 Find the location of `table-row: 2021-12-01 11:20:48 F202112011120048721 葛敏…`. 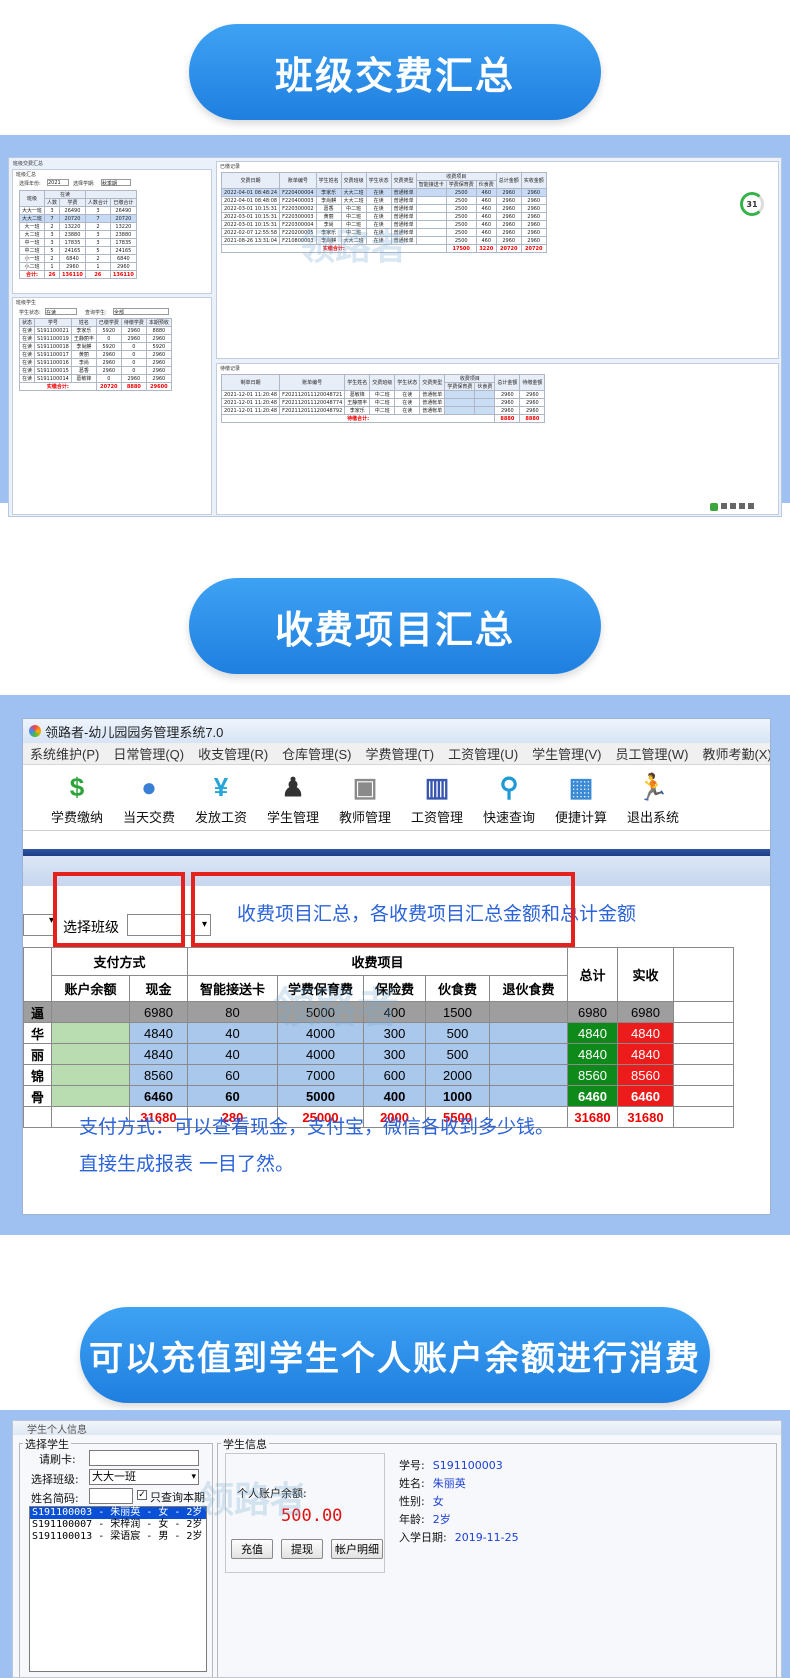

table-row: 2021-12-01 11:20:48 F202112011120048721 葛敏… is located at coordinates (383, 394).